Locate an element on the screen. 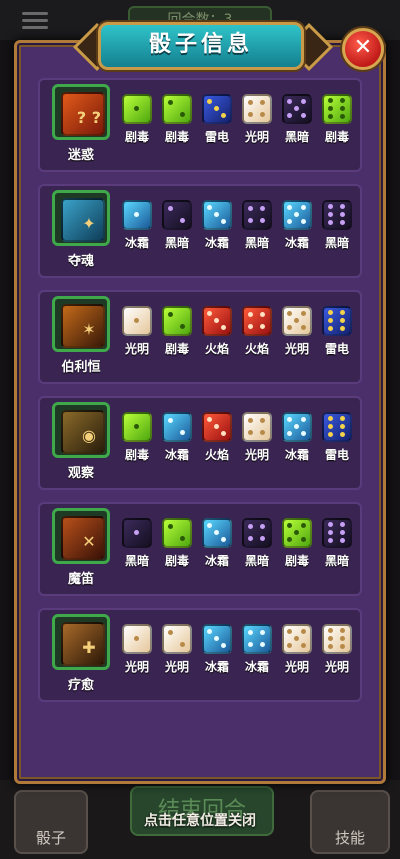  skill-glyph: ✶ is located at coordinates (89, 329).